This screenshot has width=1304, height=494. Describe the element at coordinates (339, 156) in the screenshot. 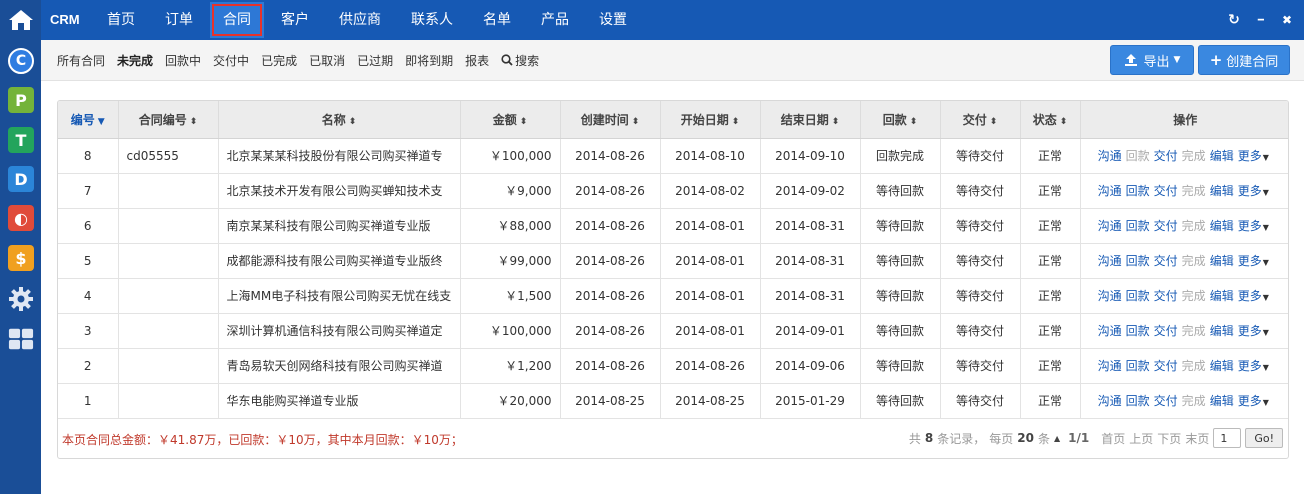

I see `cell-2: 北京某某某科技股份有限公司购买禅道专` at that location.